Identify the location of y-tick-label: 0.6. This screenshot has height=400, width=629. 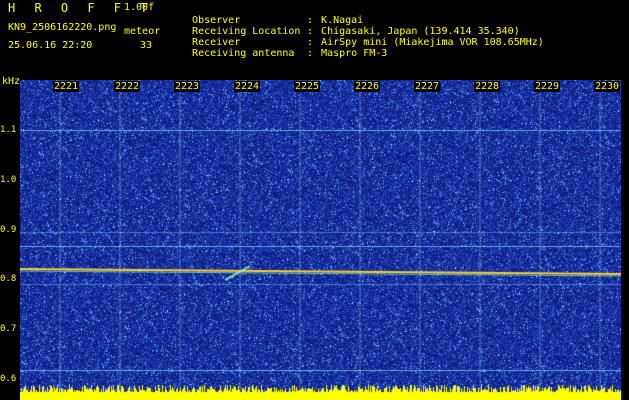
(8, 379).